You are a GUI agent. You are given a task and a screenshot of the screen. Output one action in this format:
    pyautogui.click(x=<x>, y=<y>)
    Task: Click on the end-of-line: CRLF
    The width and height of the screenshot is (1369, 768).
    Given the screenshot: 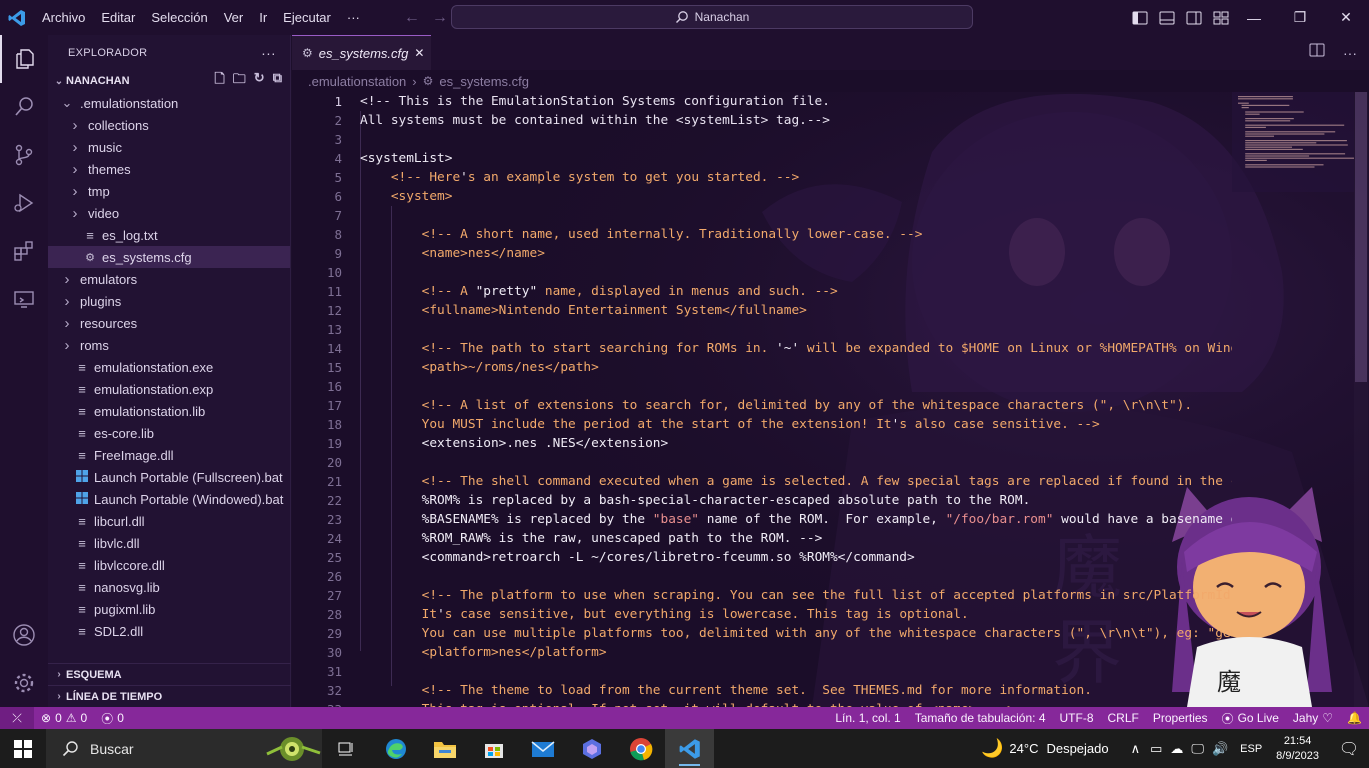 What is the action you would take?
    pyautogui.click(x=1123, y=718)
    